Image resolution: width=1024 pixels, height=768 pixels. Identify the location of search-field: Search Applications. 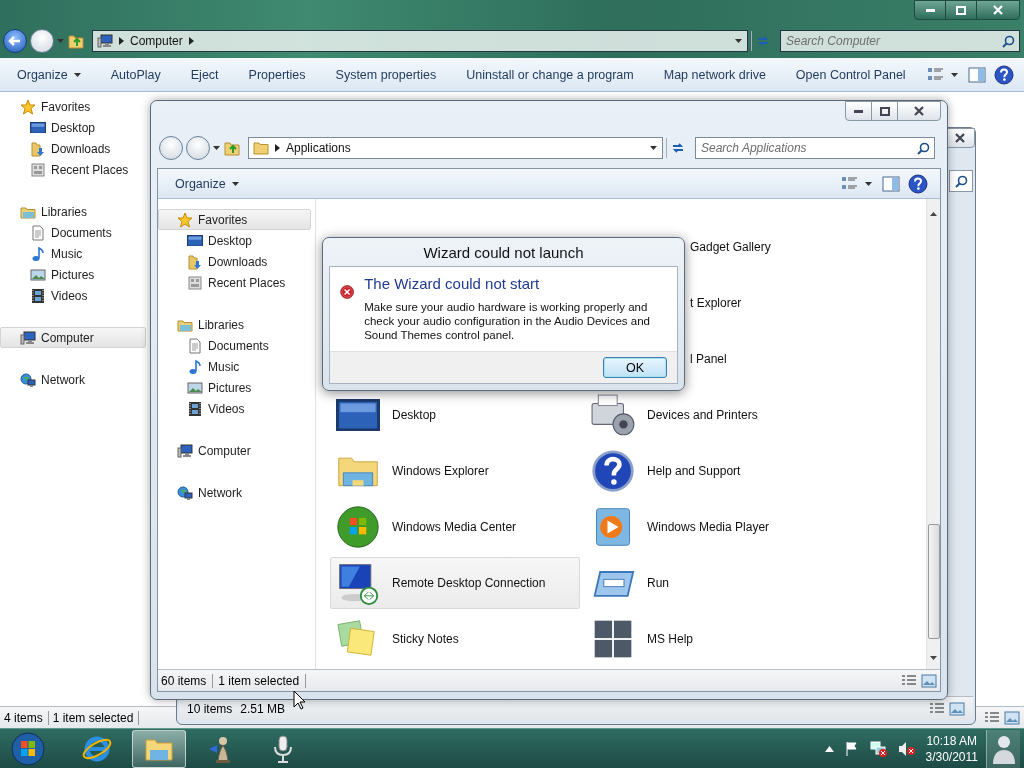
(815, 148).